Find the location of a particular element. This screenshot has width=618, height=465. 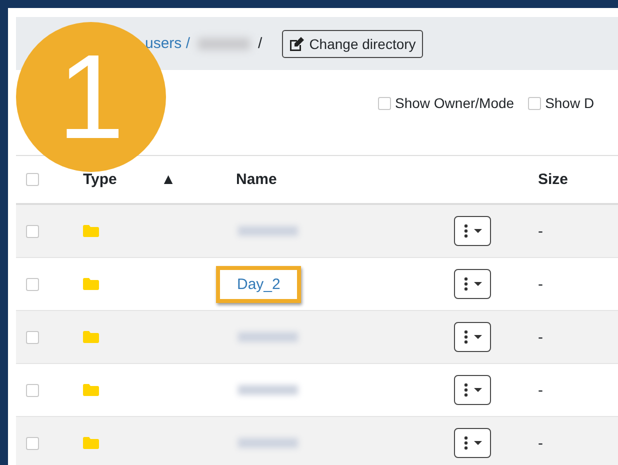

blurred-path-segment is located at coordinates (224, 44).